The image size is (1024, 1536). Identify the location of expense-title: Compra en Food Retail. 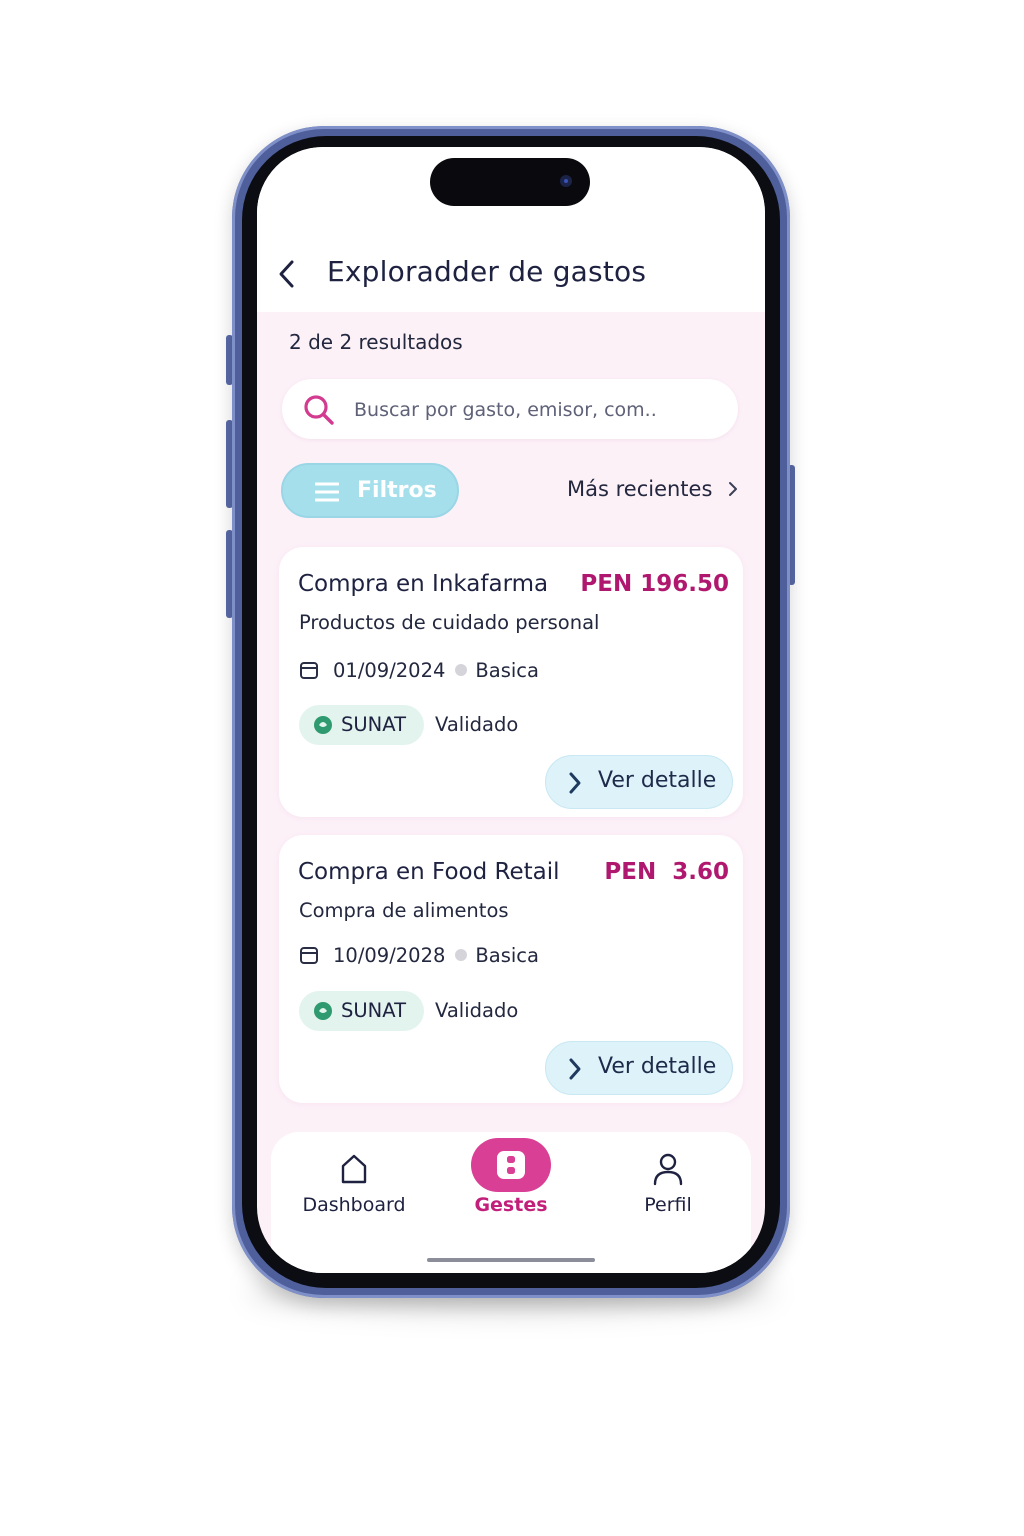
(429, 872).